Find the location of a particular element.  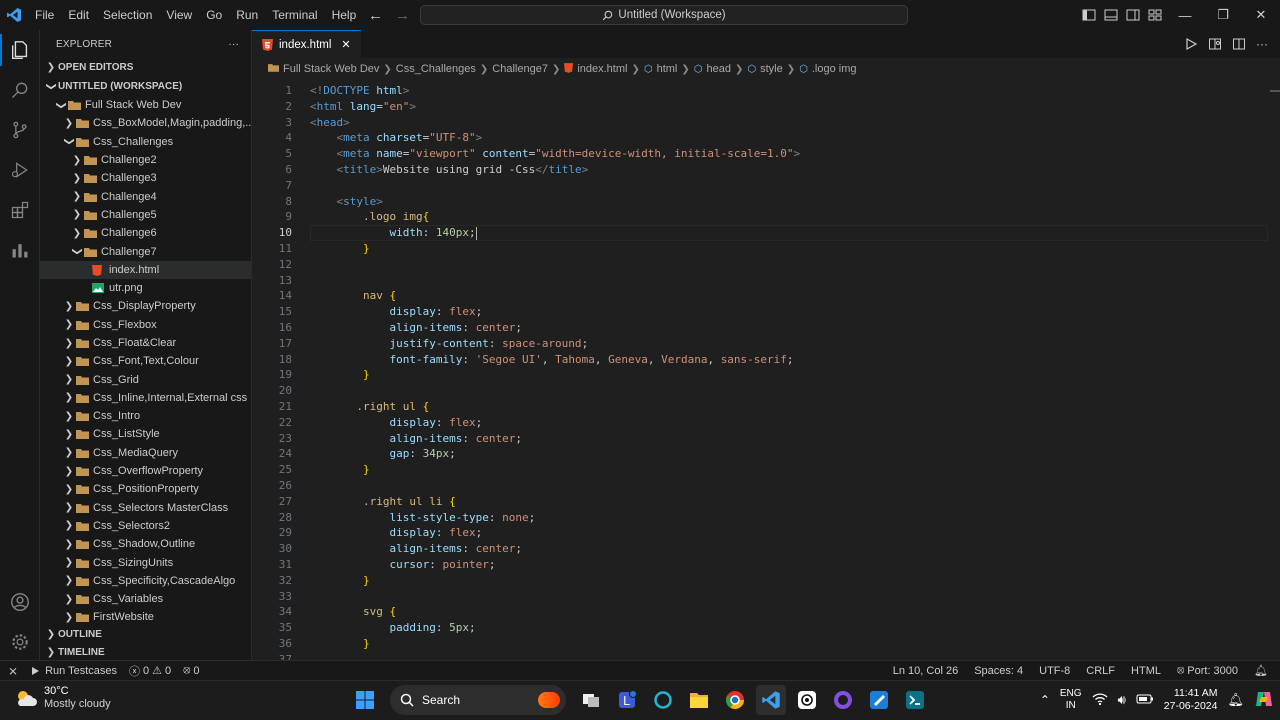

file-item: index.html is located at coordinates (145, 269).